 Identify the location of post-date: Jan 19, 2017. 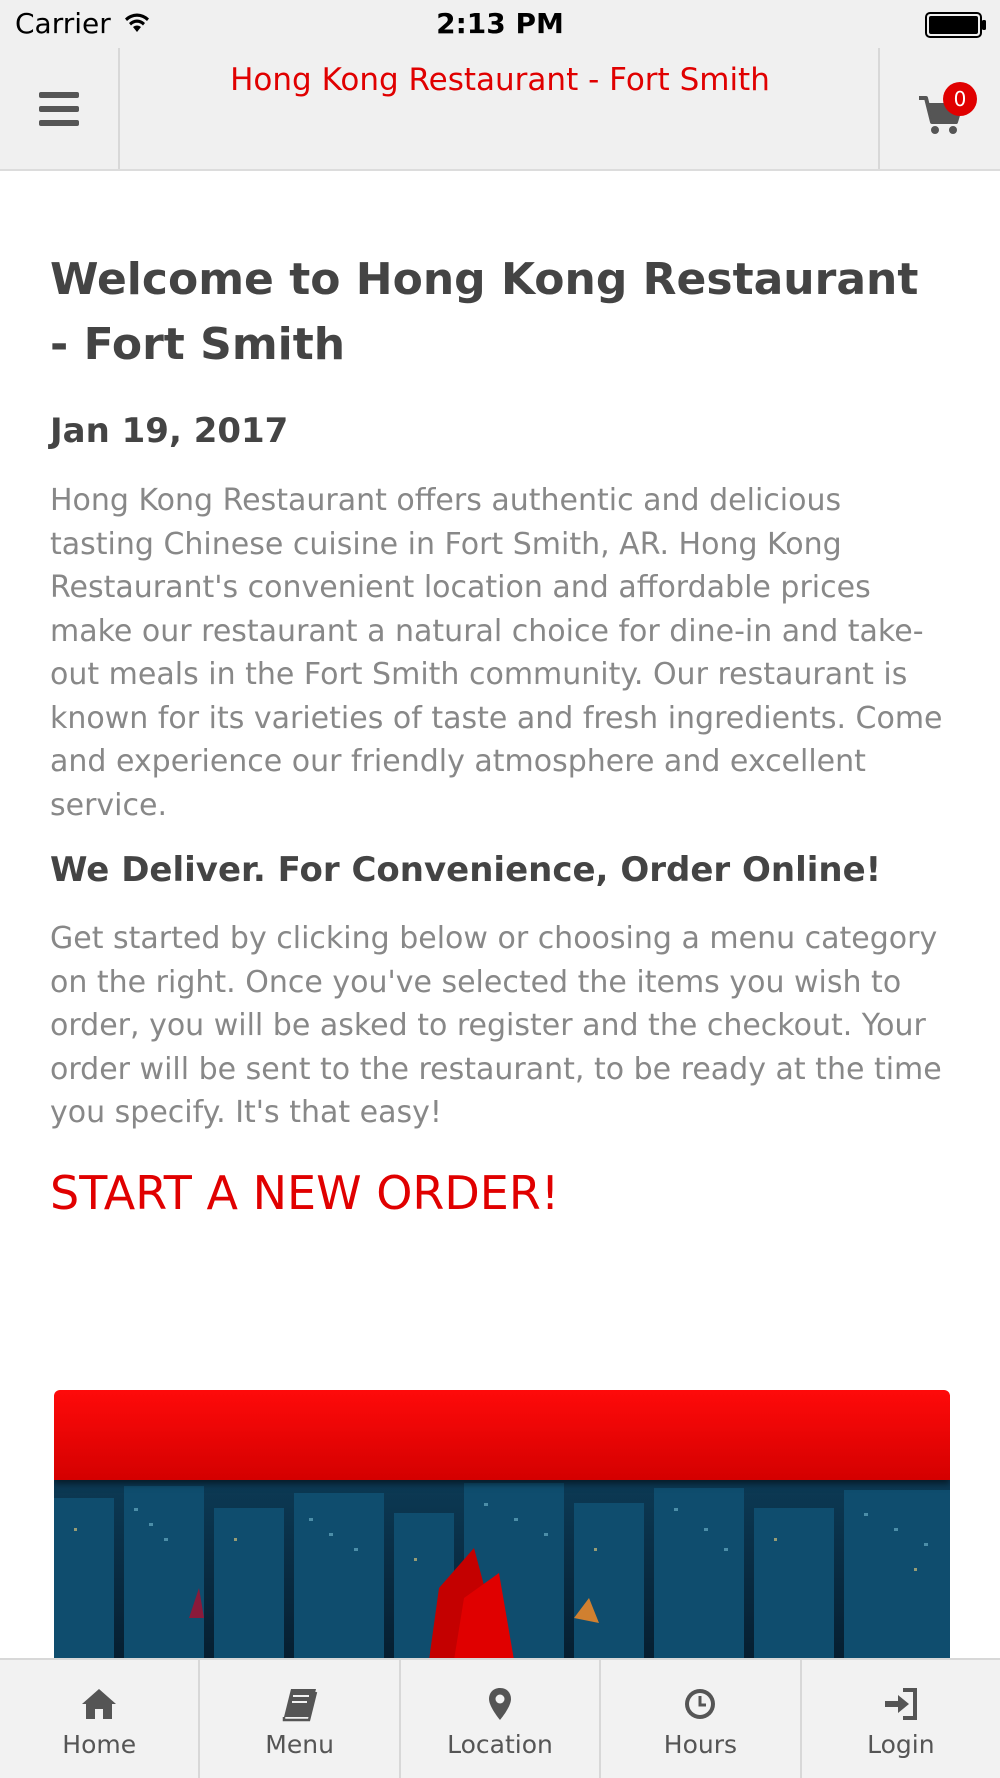
(169, 431).